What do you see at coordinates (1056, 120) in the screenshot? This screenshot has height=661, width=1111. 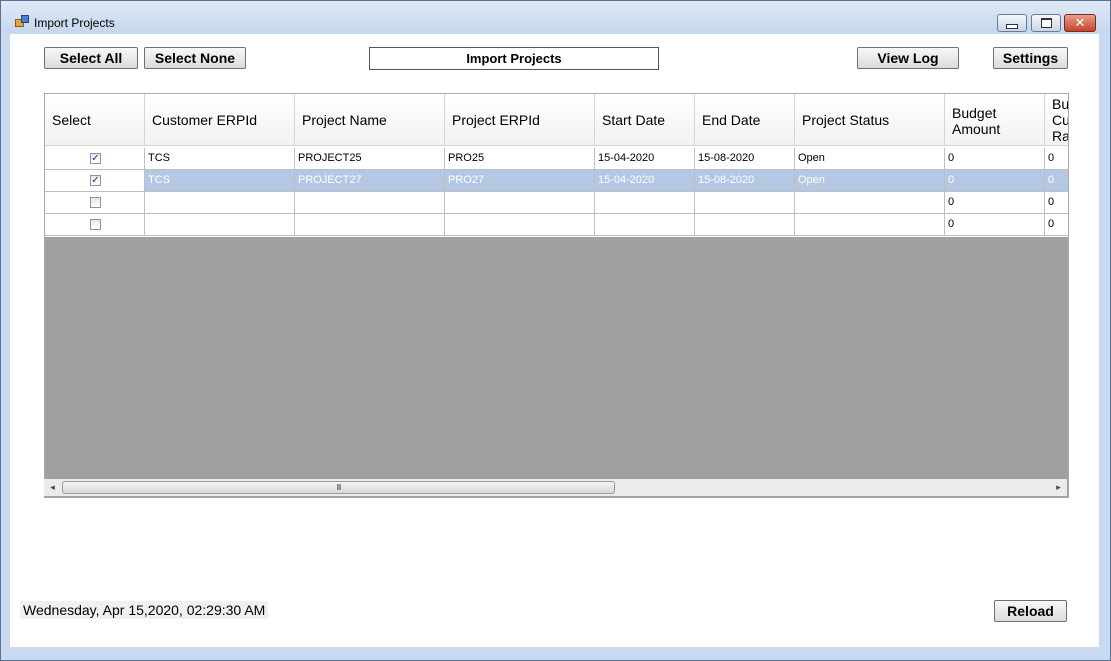 I see `column-header-budget-currency-rate: Bu Cu Ra` at bounding box center [1056, 120].